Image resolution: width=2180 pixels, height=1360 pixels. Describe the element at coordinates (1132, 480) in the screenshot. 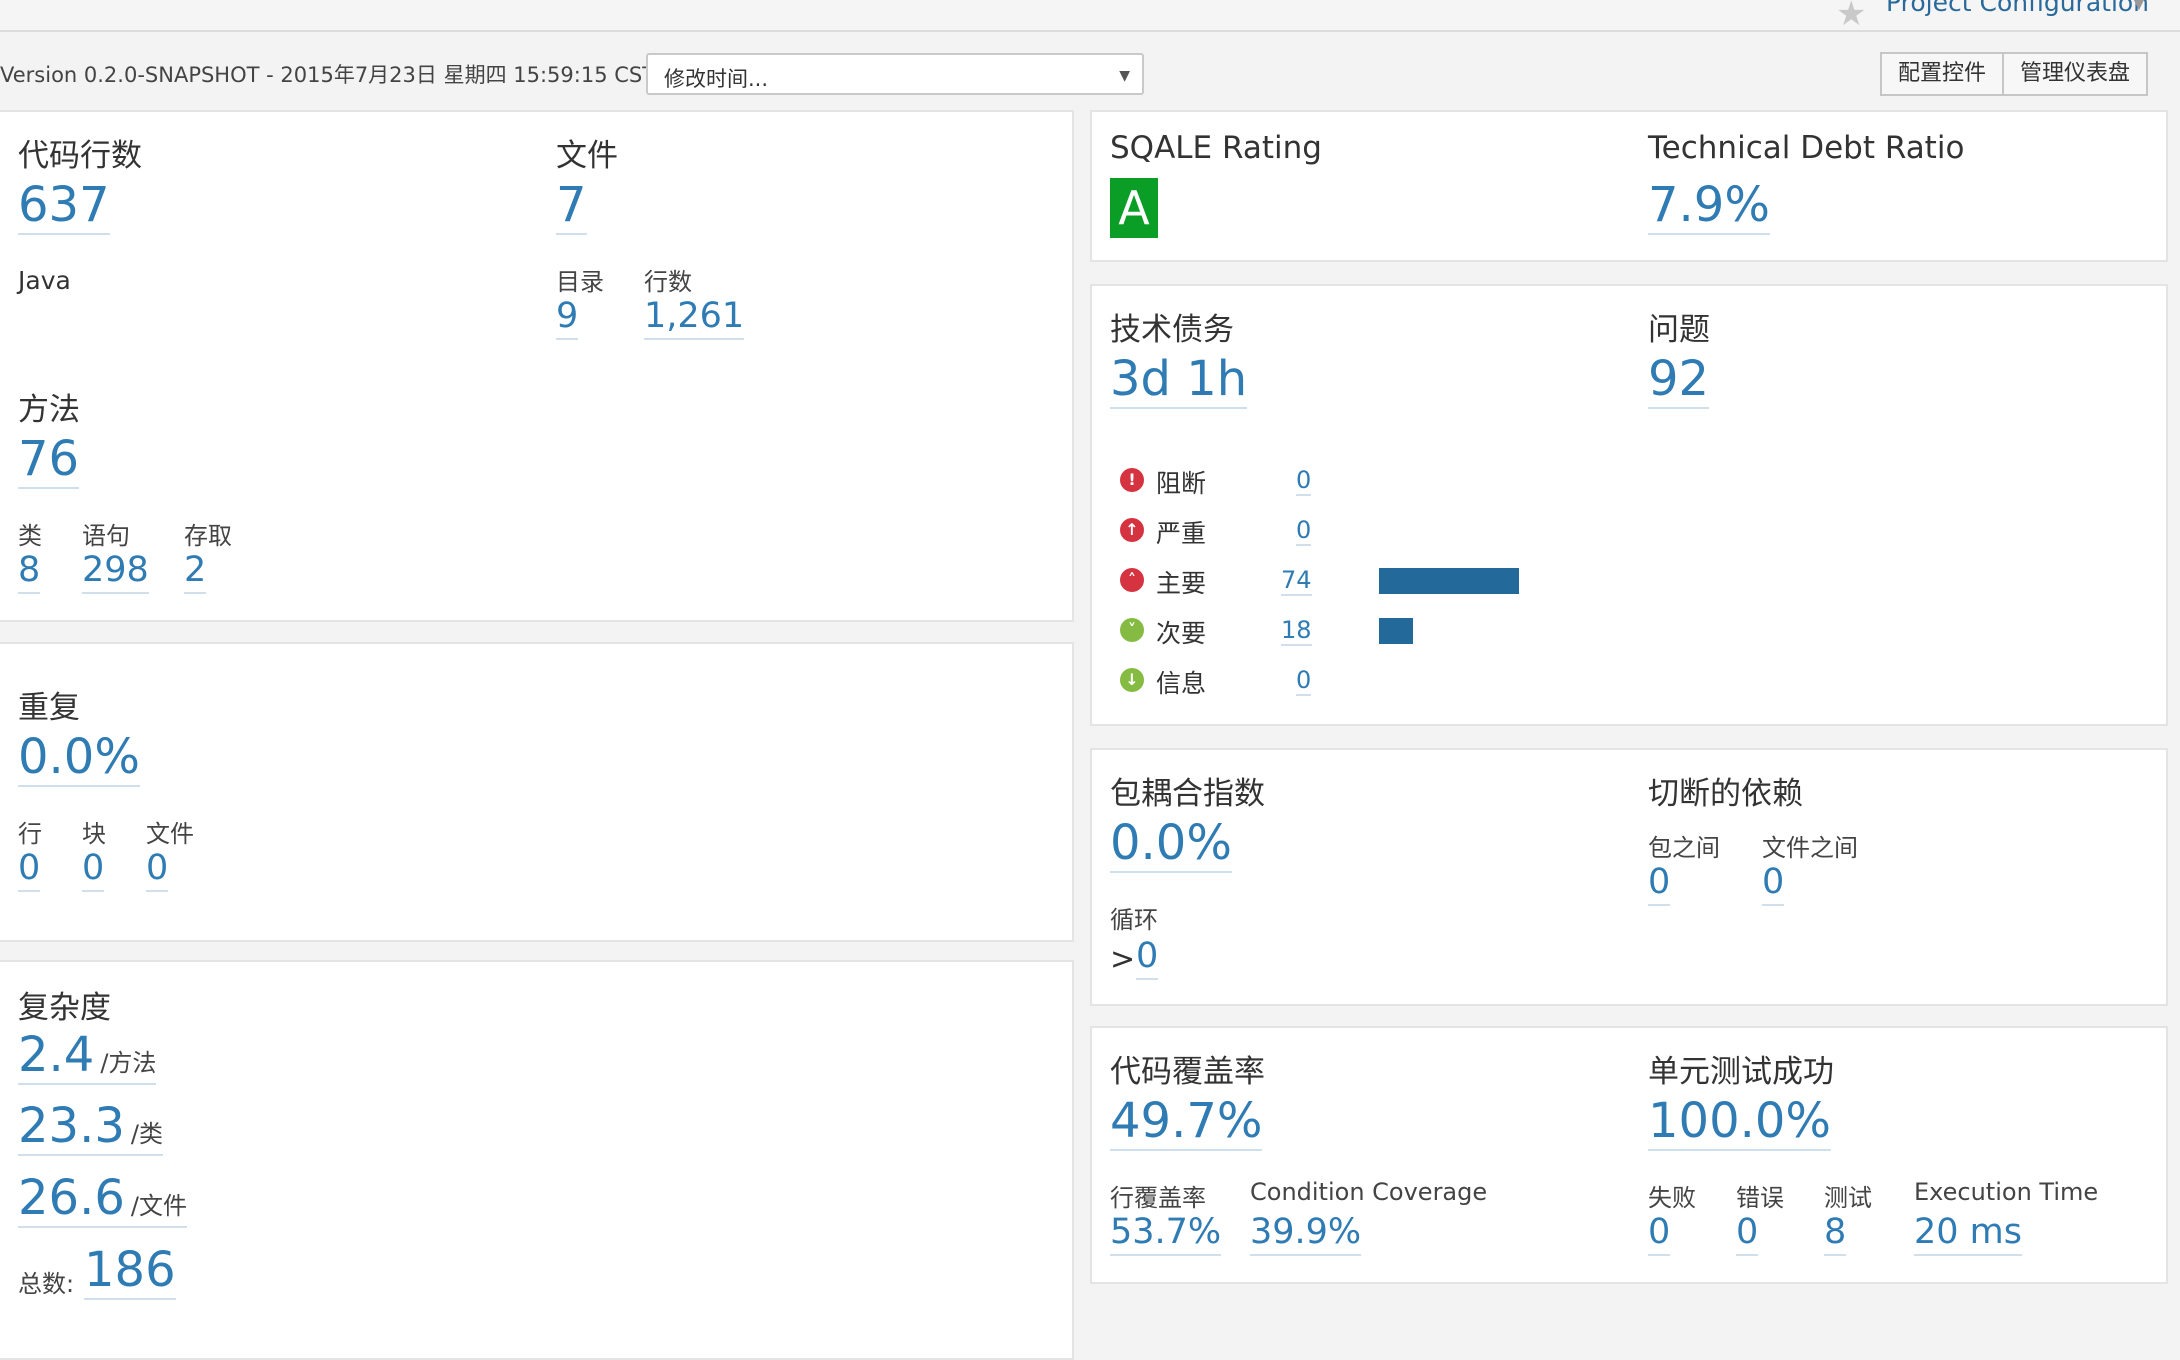

I see `blocker-icon: !` at that location.